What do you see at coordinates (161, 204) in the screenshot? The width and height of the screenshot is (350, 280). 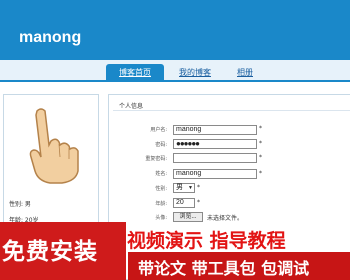 I see `age-label: 年龄:` at bounding box center [161, 204].